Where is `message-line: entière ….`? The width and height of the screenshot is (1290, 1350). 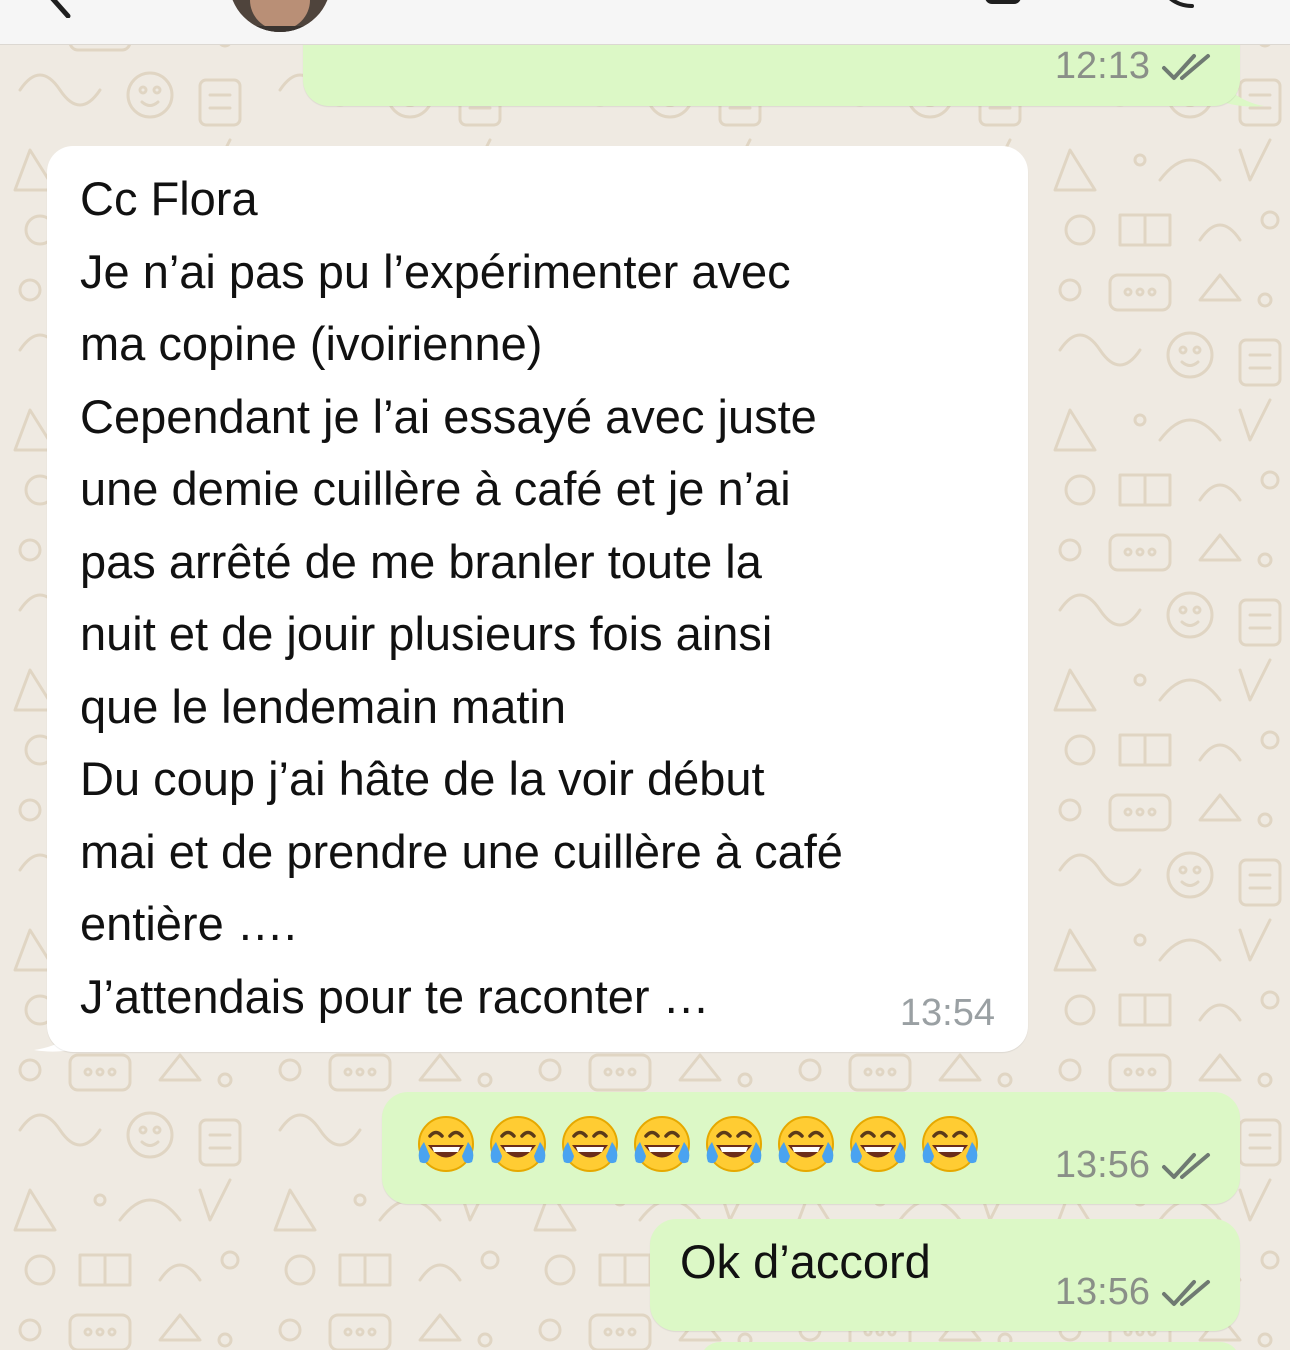 message-line: entière …. is located at coordinates (188, 923).